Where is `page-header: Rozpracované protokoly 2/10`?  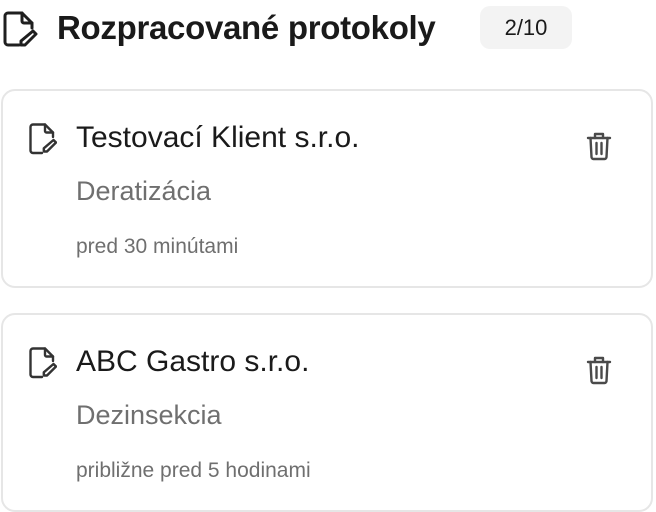
page-header: Rozpracované protokoly 2/10 is located at coordinates (328, 28).